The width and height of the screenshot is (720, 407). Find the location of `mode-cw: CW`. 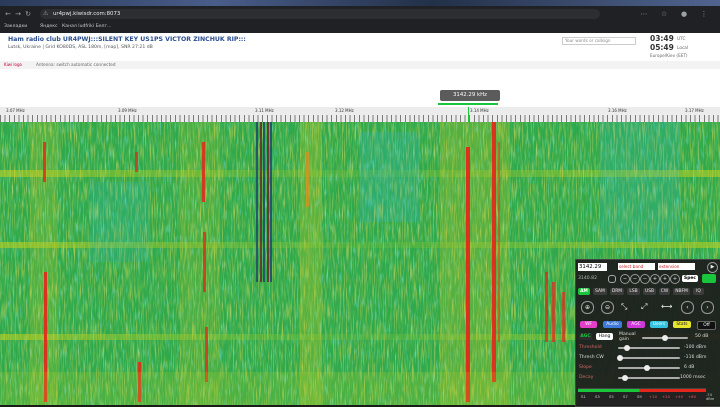

mode-cw: CW is located at coordinates (664, 291).